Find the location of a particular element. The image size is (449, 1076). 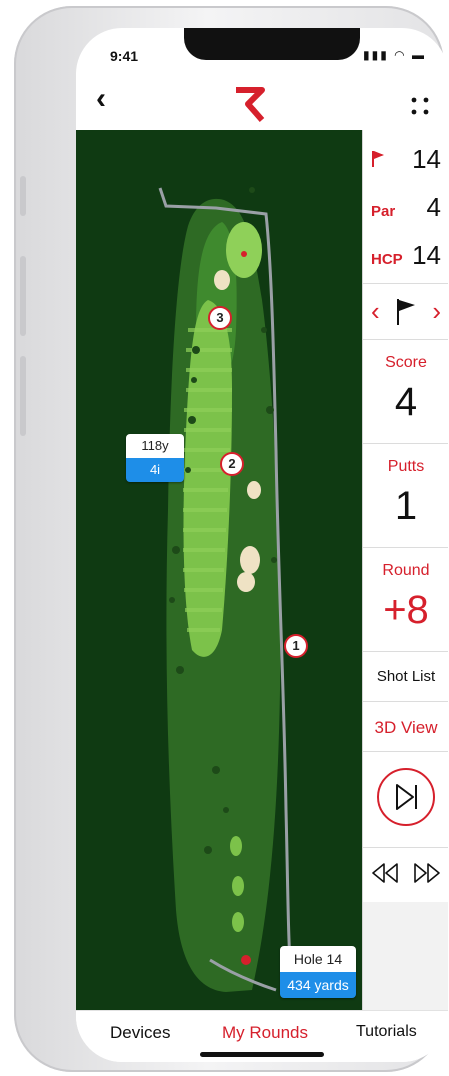

pin-icon is located at coordinates (244, 254).